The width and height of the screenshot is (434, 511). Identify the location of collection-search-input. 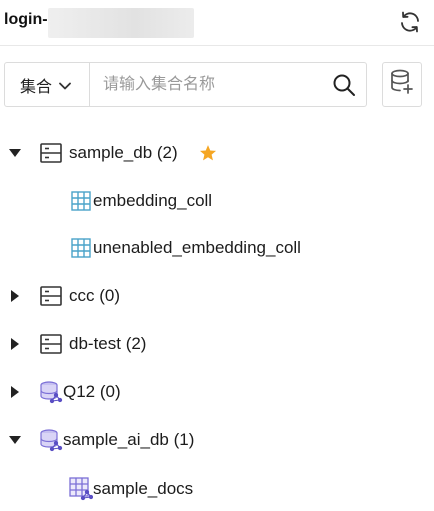
(208, 84).